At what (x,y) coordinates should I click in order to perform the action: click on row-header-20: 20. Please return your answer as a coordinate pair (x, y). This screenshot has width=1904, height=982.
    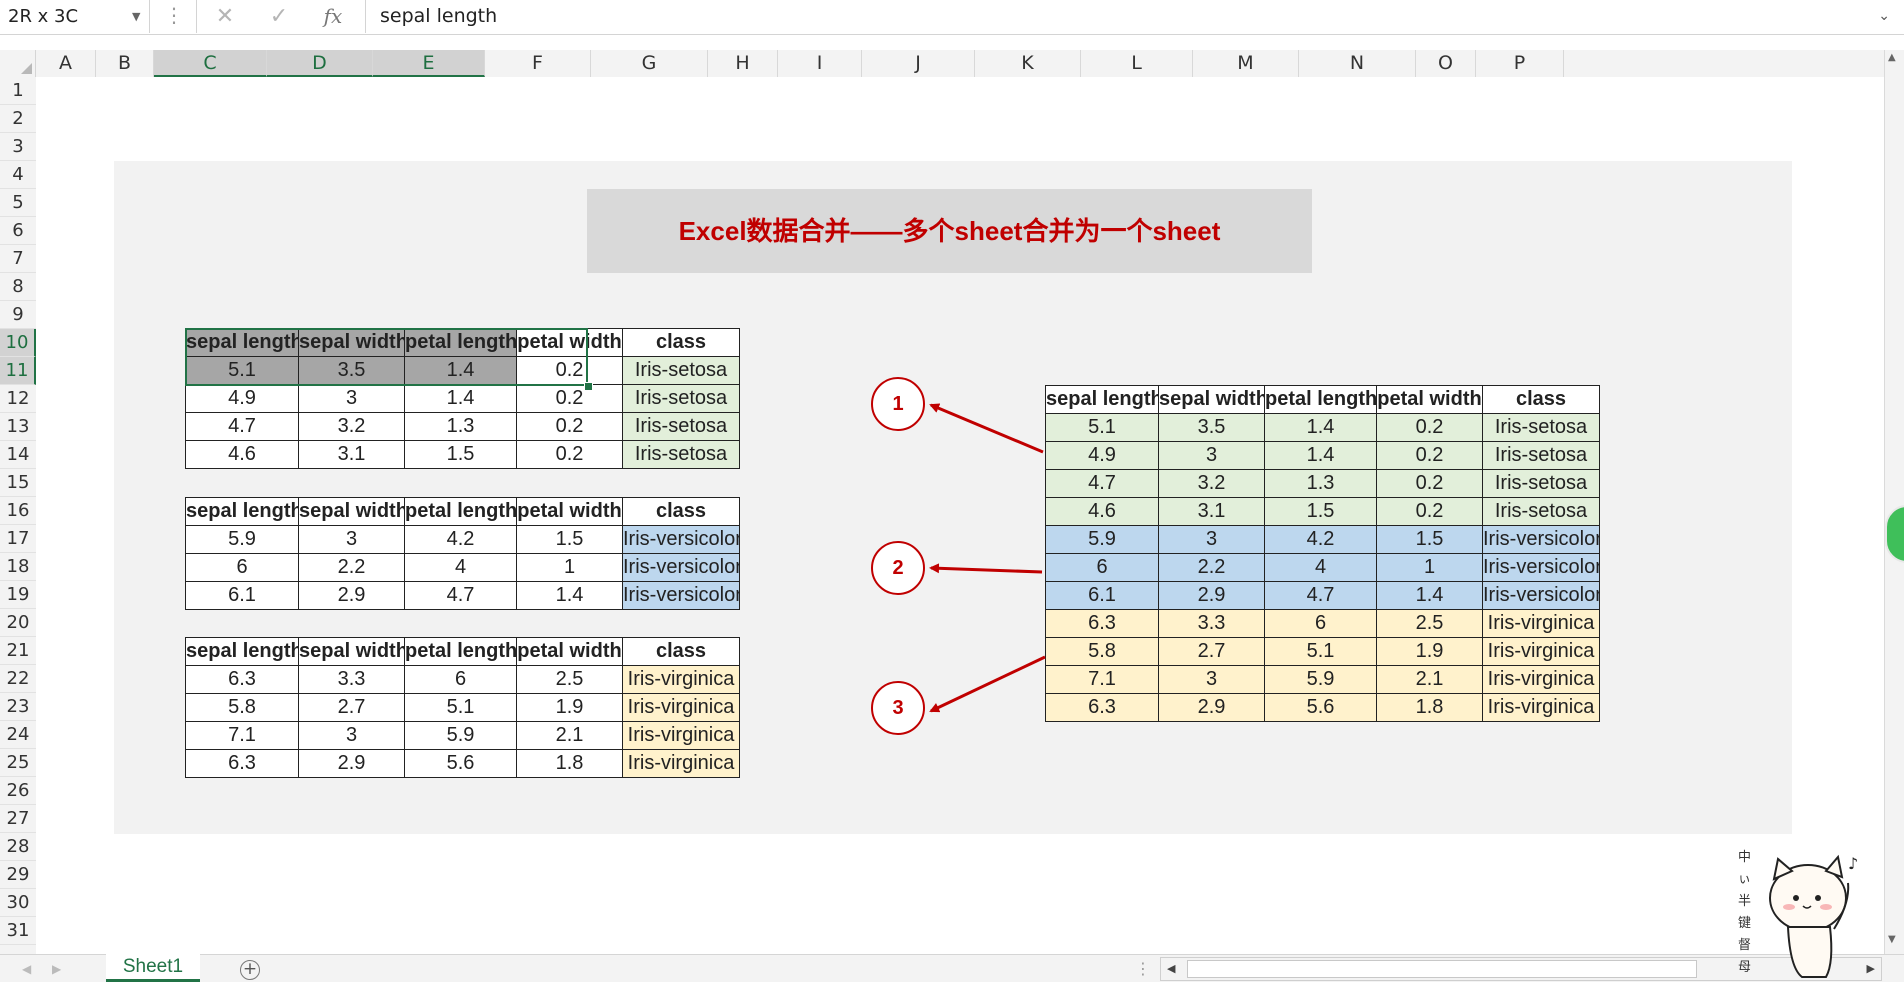
    Looking at the image, I should click on (18, 623).